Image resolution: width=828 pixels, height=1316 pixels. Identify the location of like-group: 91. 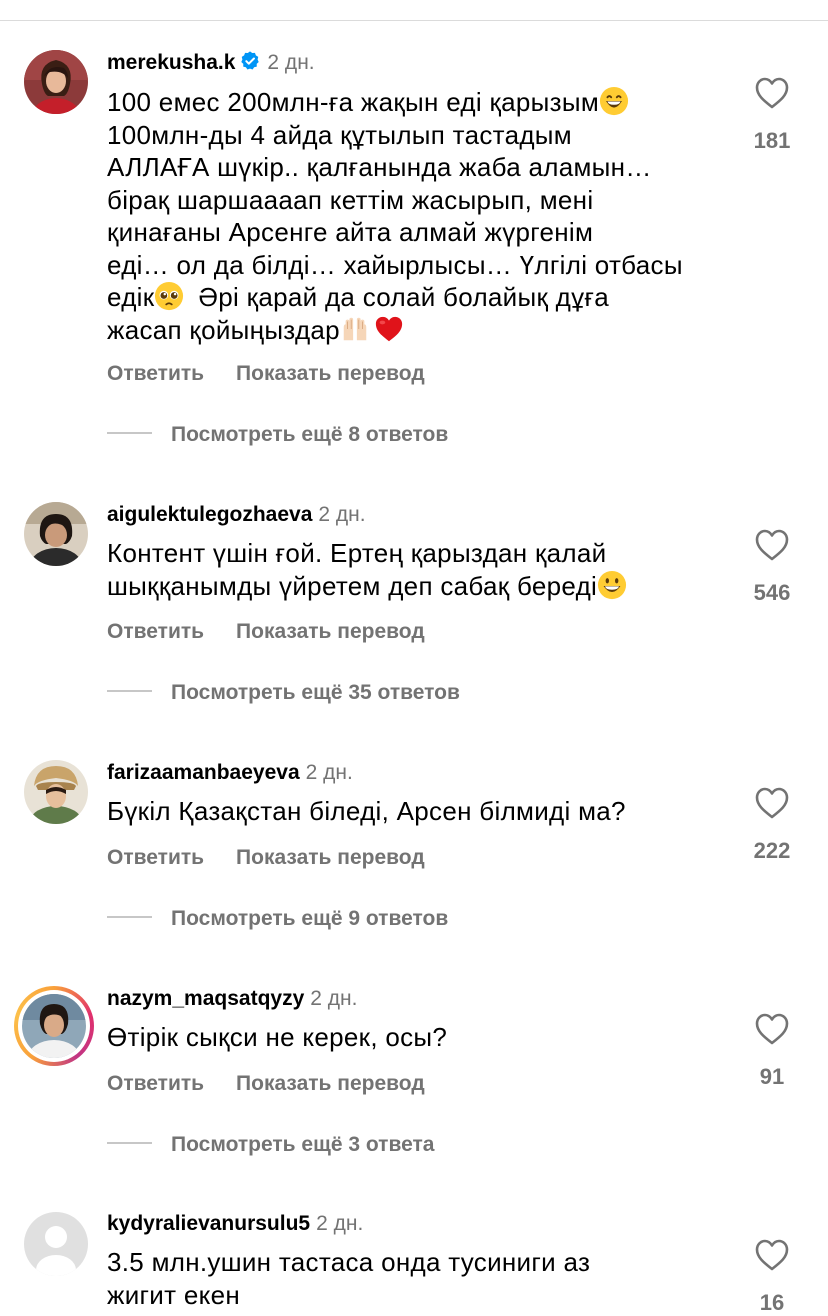
(772, 1051).